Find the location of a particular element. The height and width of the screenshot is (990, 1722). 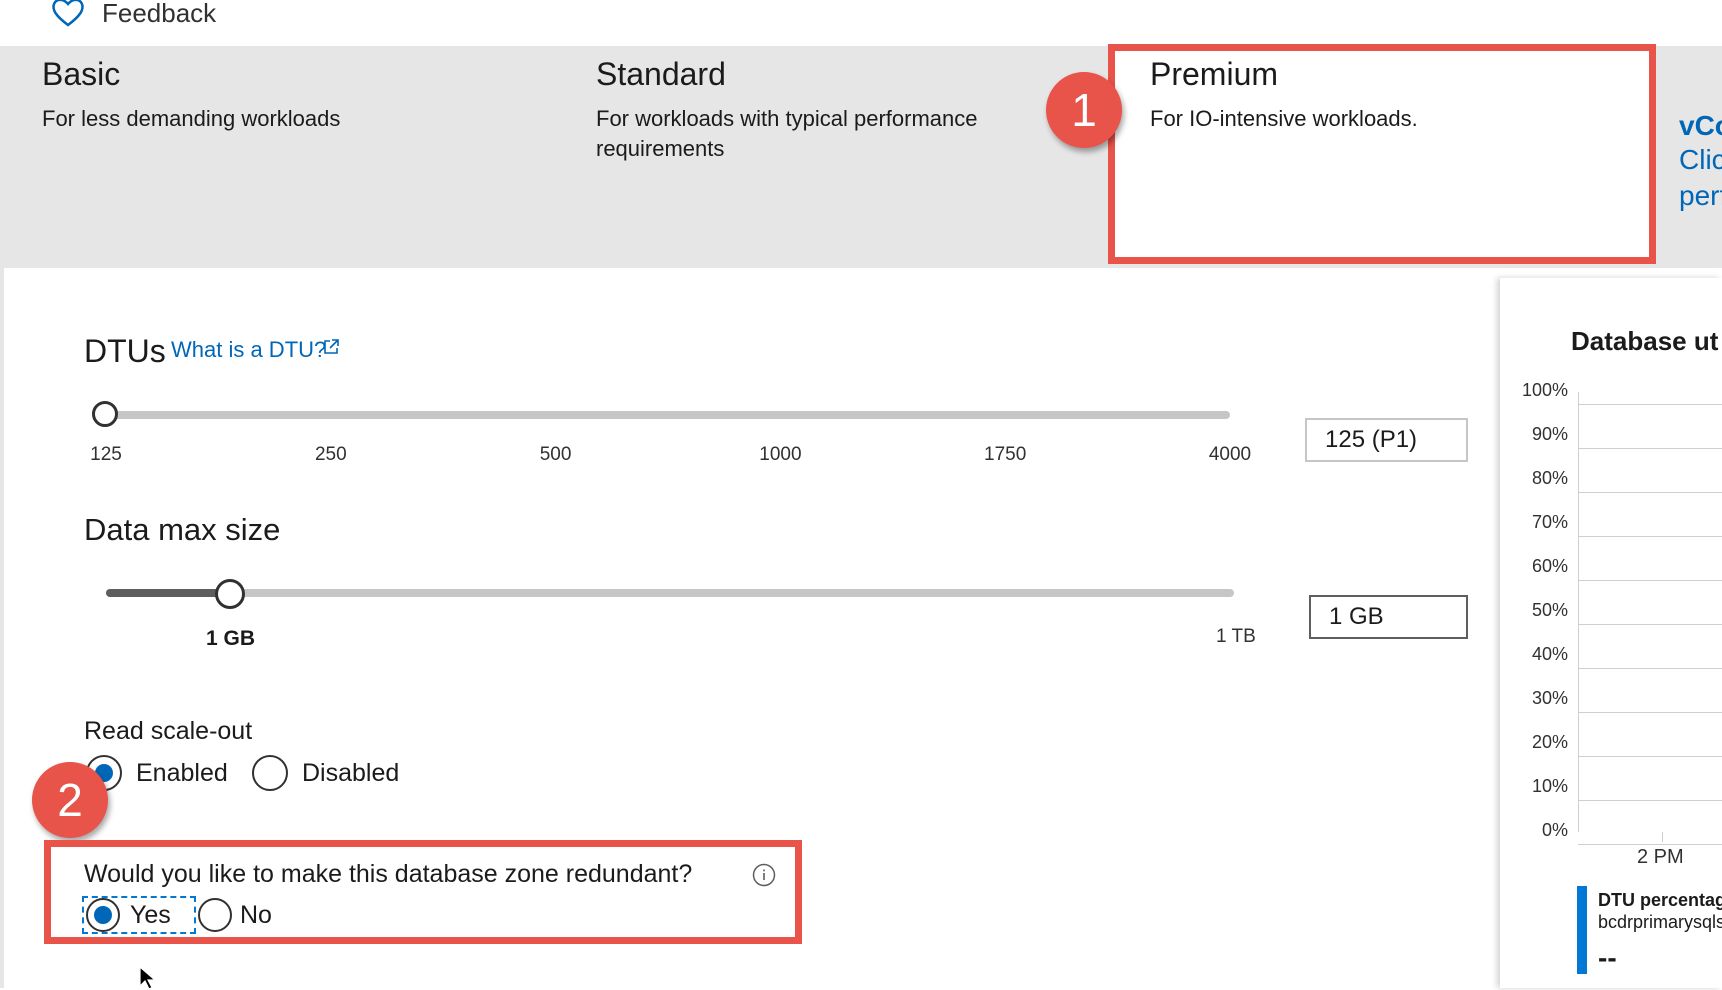

dtu-value-input: 125 (P1) is located at coordinates (1386, 440).